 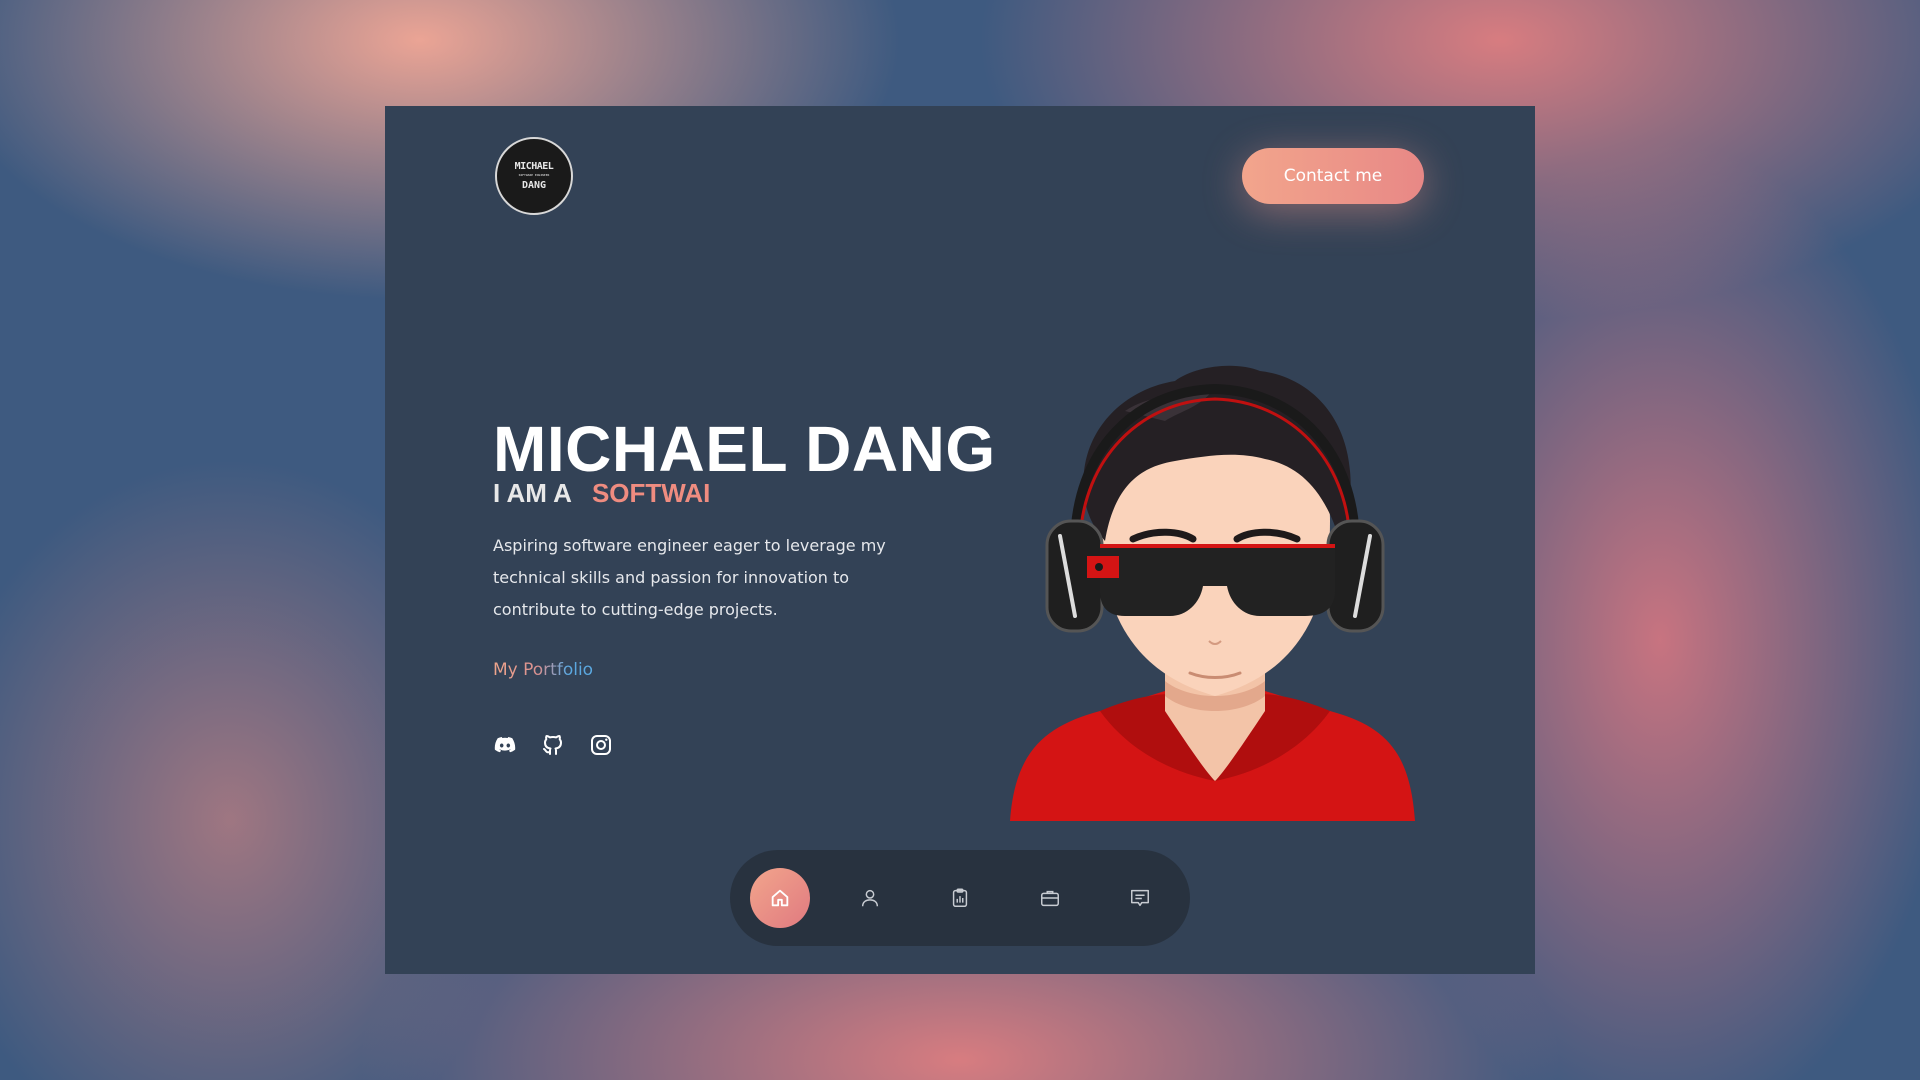 I want to click on nav-item-about, so click(x=870, y=898).